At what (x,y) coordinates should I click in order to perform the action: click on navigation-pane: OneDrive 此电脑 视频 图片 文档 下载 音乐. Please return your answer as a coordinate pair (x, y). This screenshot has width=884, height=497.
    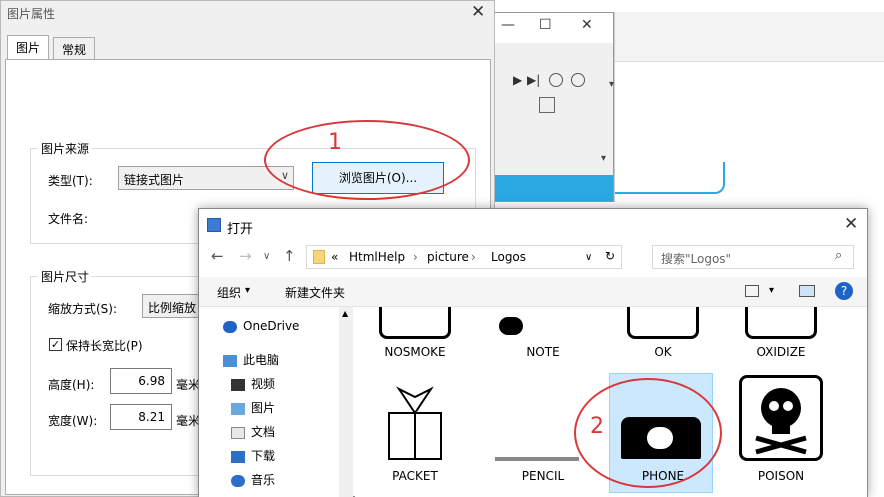
    Looking at the image, I should click on (269, 402).